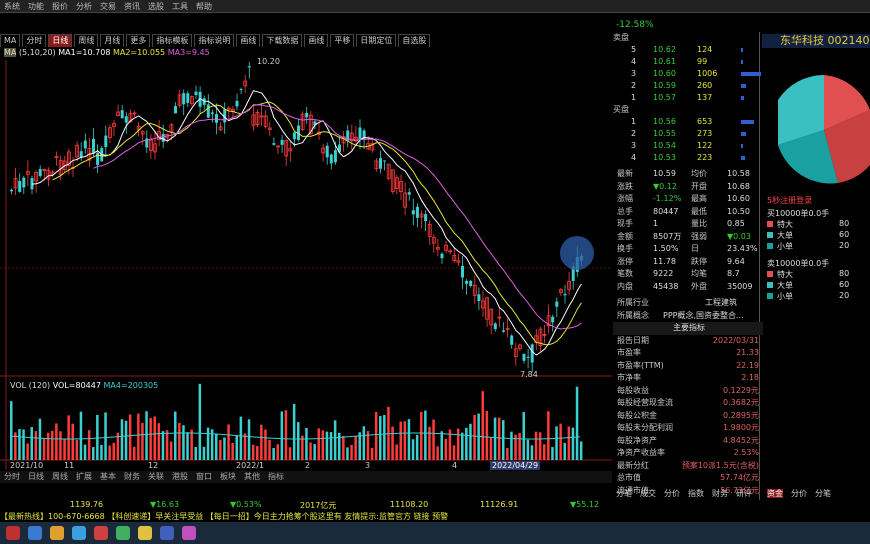 This screenshot has width=870, height=544. I want to click on order-row: 3 10.54 122, so click(688, 146).